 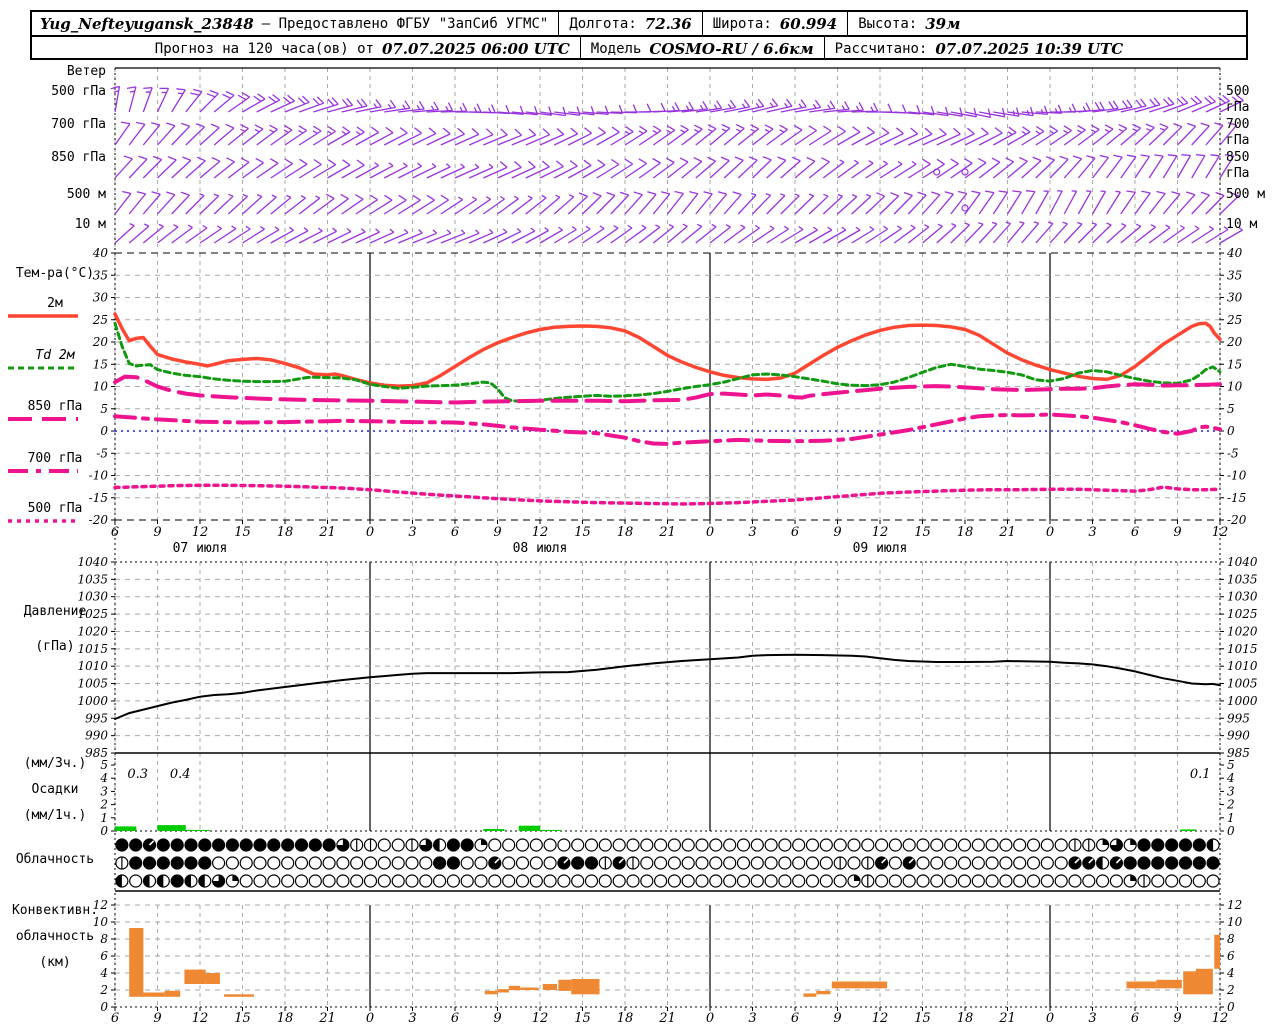 I want to click on svg-text: 1015, so click(x=1242, y=649).